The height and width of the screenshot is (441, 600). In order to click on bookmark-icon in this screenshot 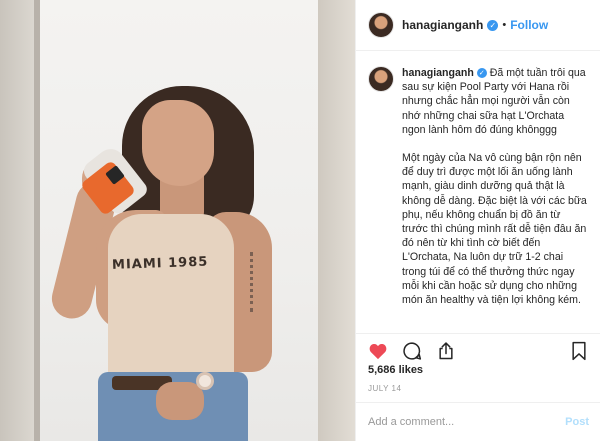, I will do `click(579, 350)`.